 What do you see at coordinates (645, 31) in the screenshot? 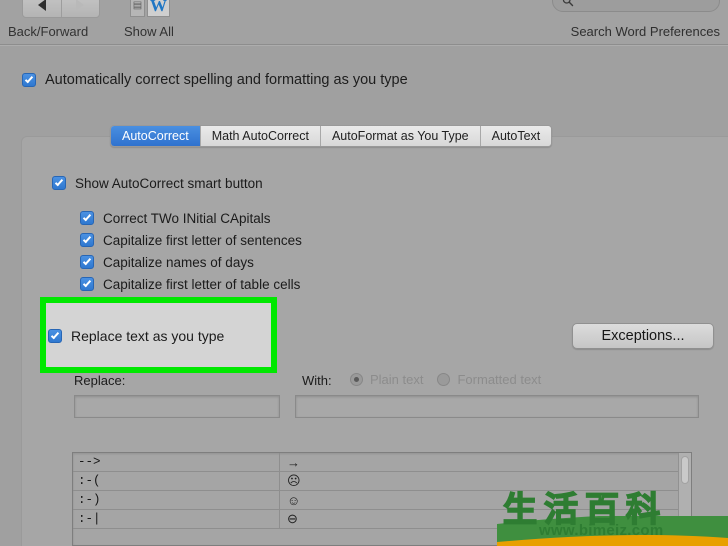
I see `search-label: Search Word Preferences` at bounding box center [645, 31].